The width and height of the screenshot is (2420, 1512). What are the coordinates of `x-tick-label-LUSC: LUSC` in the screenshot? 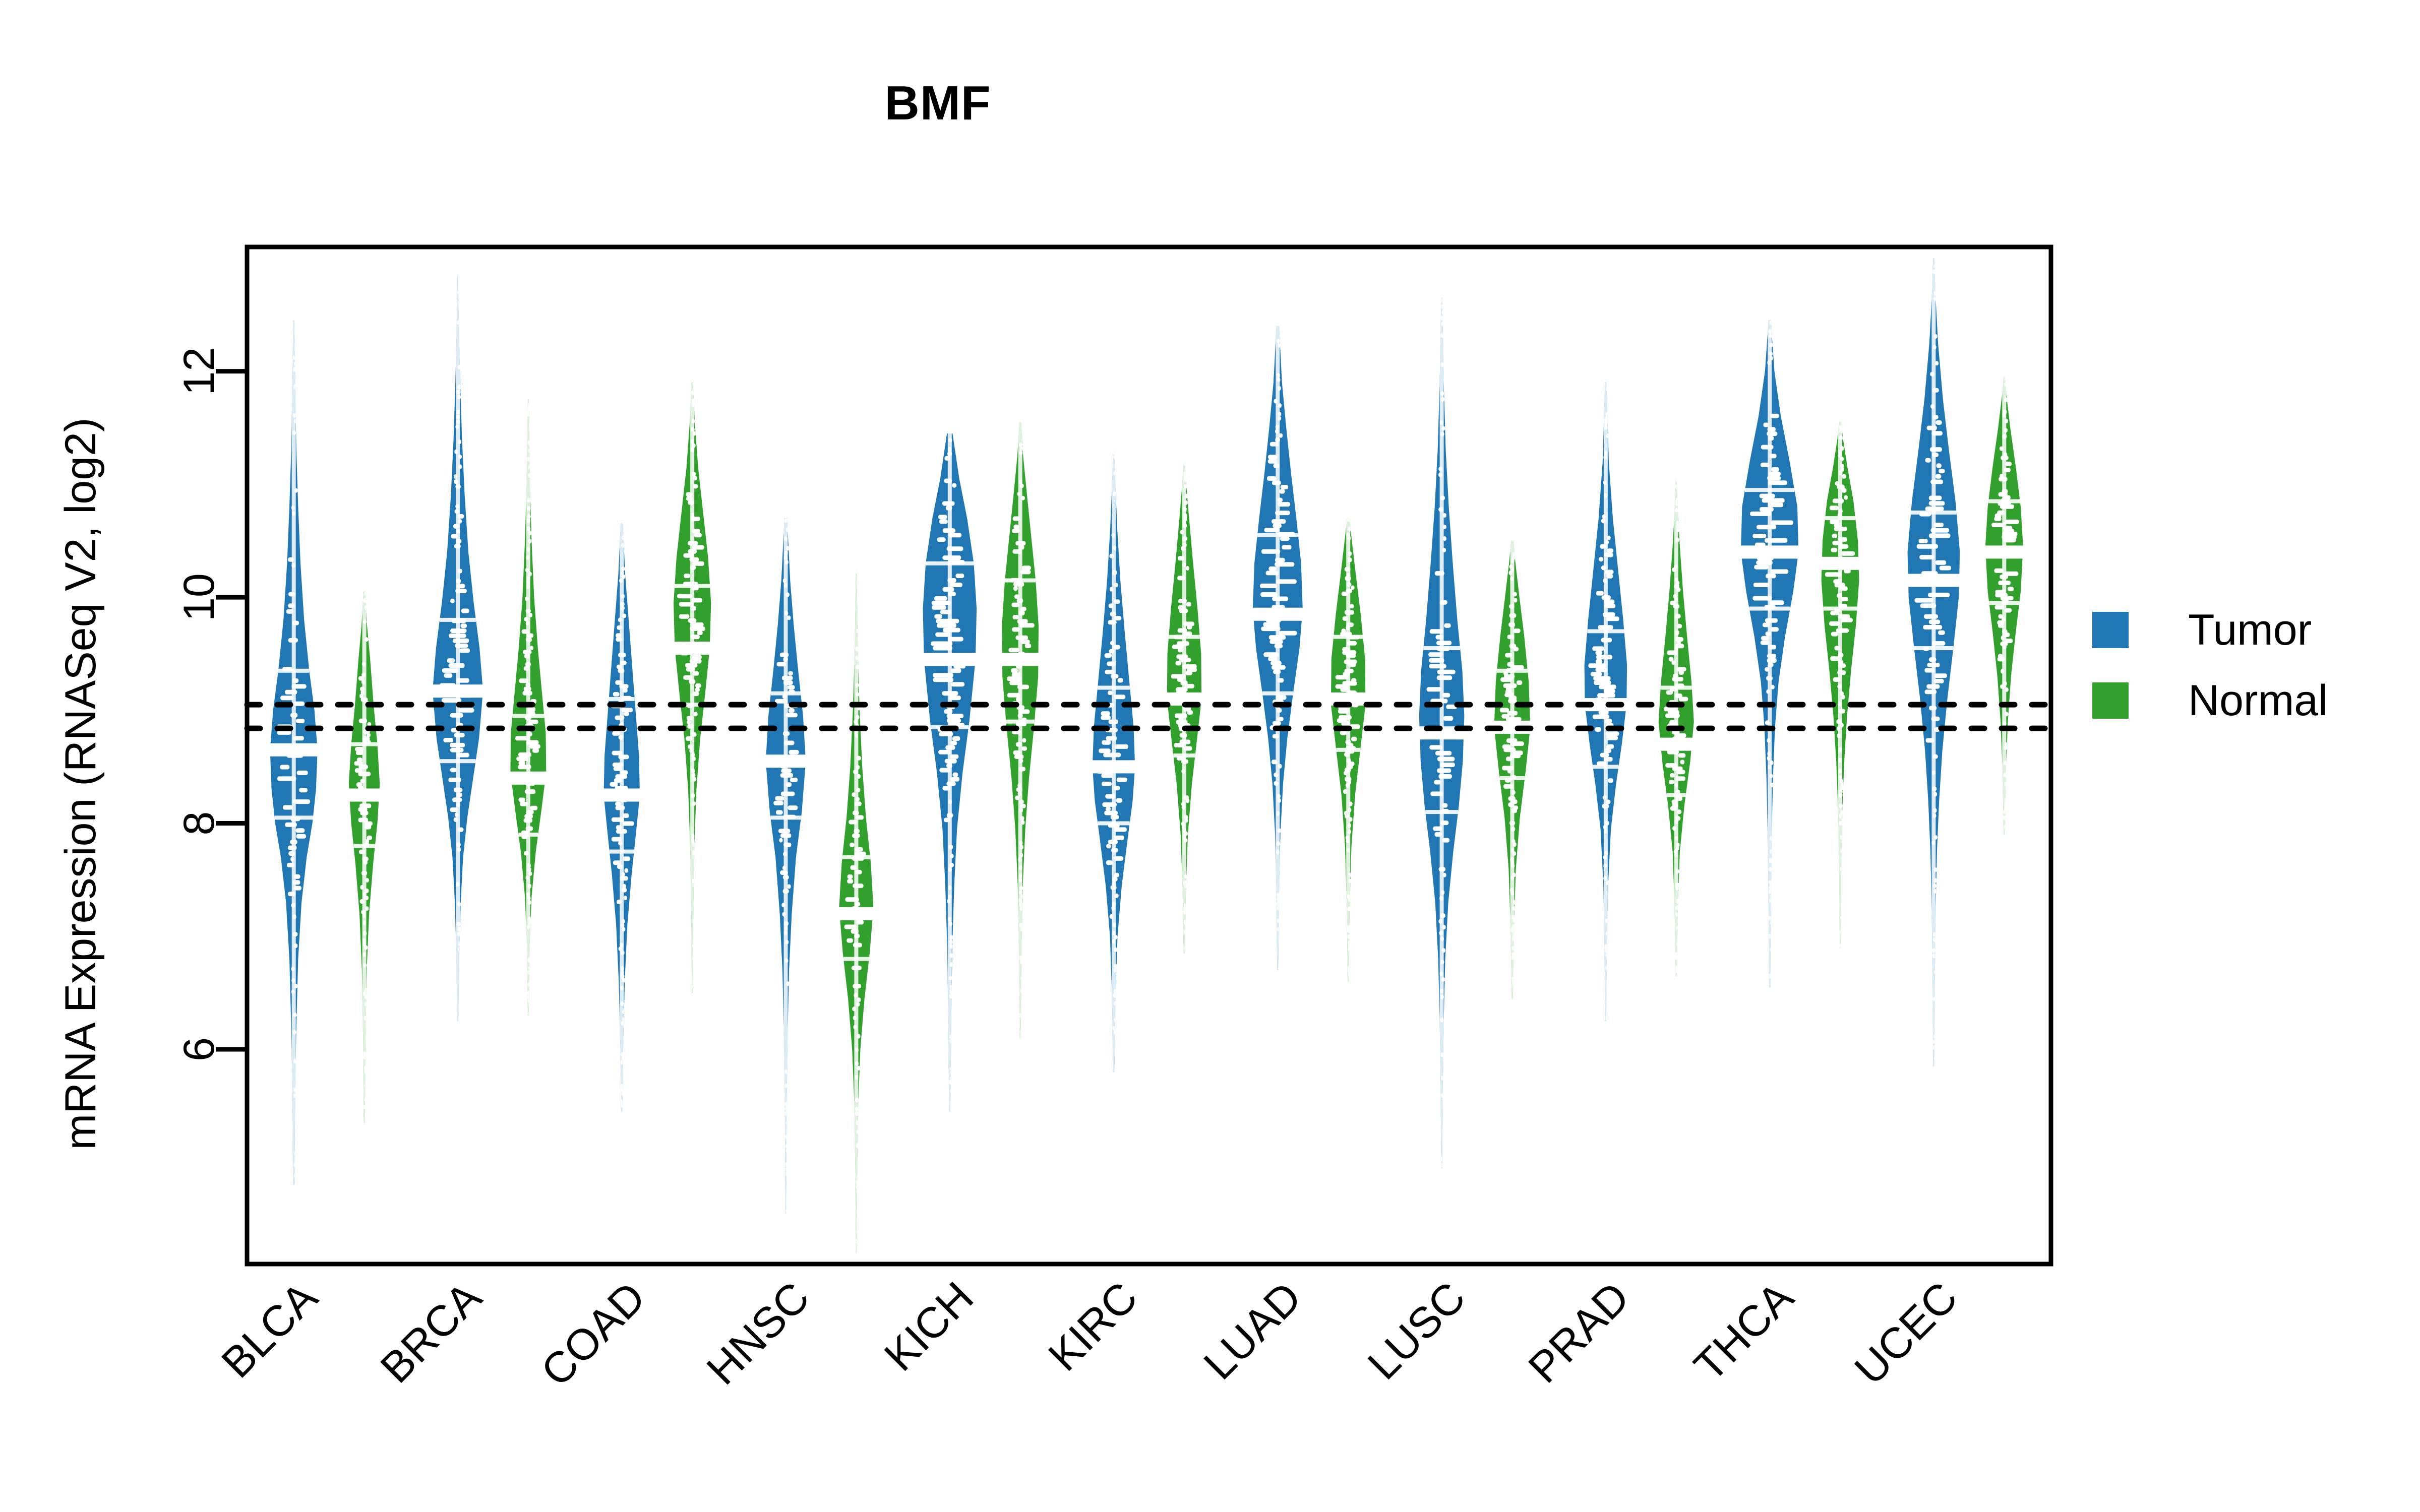 It's located at (1417, 1331).